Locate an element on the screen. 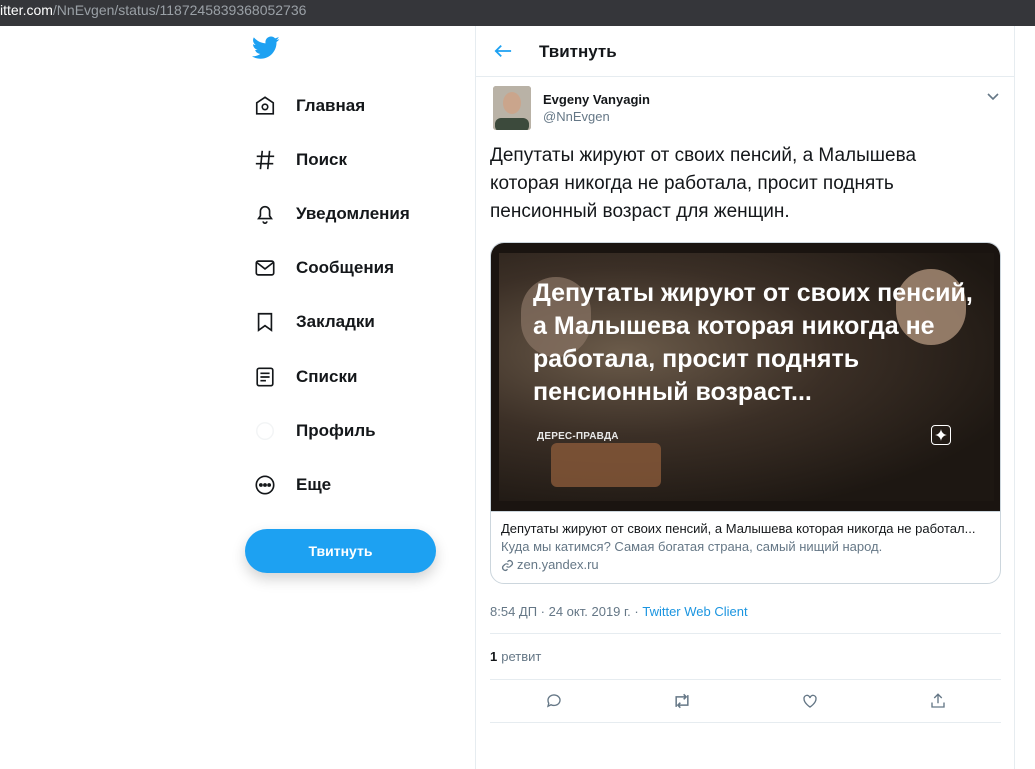 The width and height of the screenshot is (1035, 769). card-image-brand: ДЕРЕС-ПРАВДА is located at coordinates (578, 436).